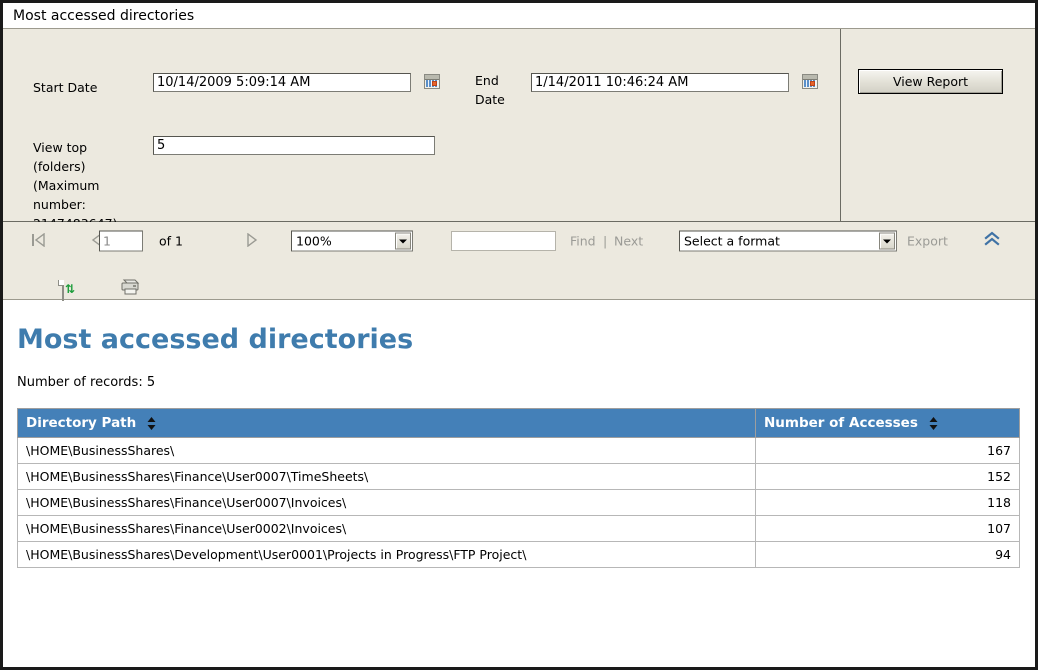  I want to click on page-number-input, so click(121, 241).